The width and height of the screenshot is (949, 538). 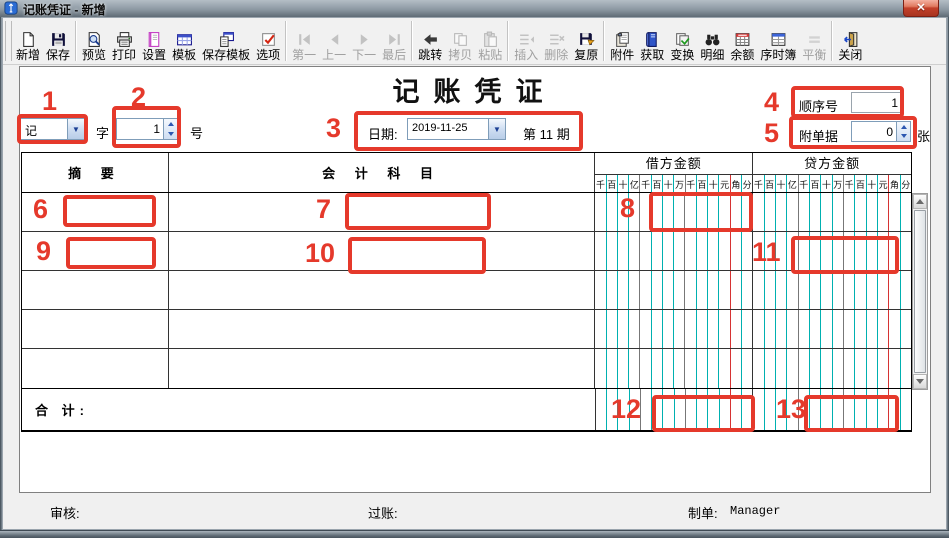 I want to click on scroll-up-button, so click(x=920, y=201).